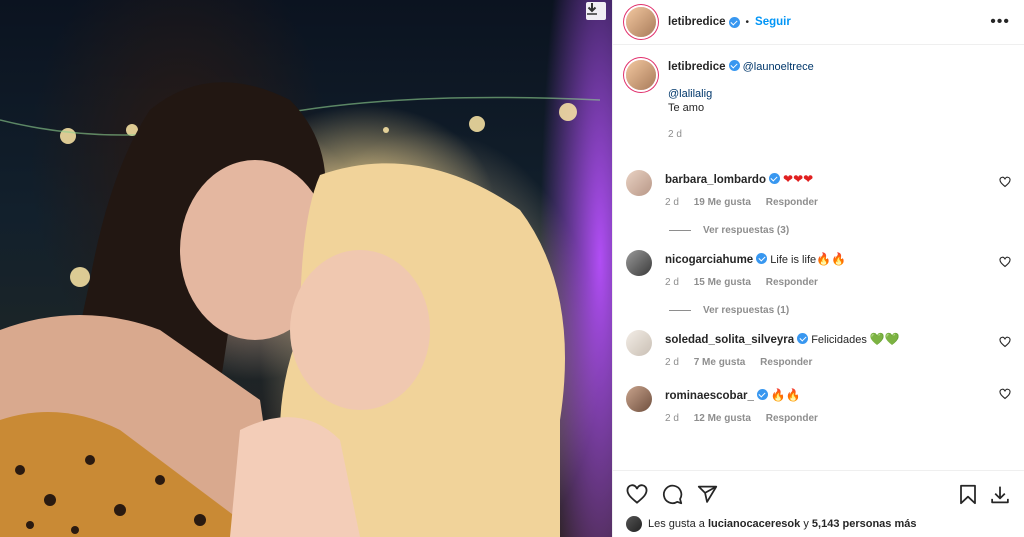 This screenshot has height=537, width=1024. What do you see at coordinates (715, 180) in the screenshot?
I see `comment-username: barbara_lombardo` at bounding box center [715, 180].